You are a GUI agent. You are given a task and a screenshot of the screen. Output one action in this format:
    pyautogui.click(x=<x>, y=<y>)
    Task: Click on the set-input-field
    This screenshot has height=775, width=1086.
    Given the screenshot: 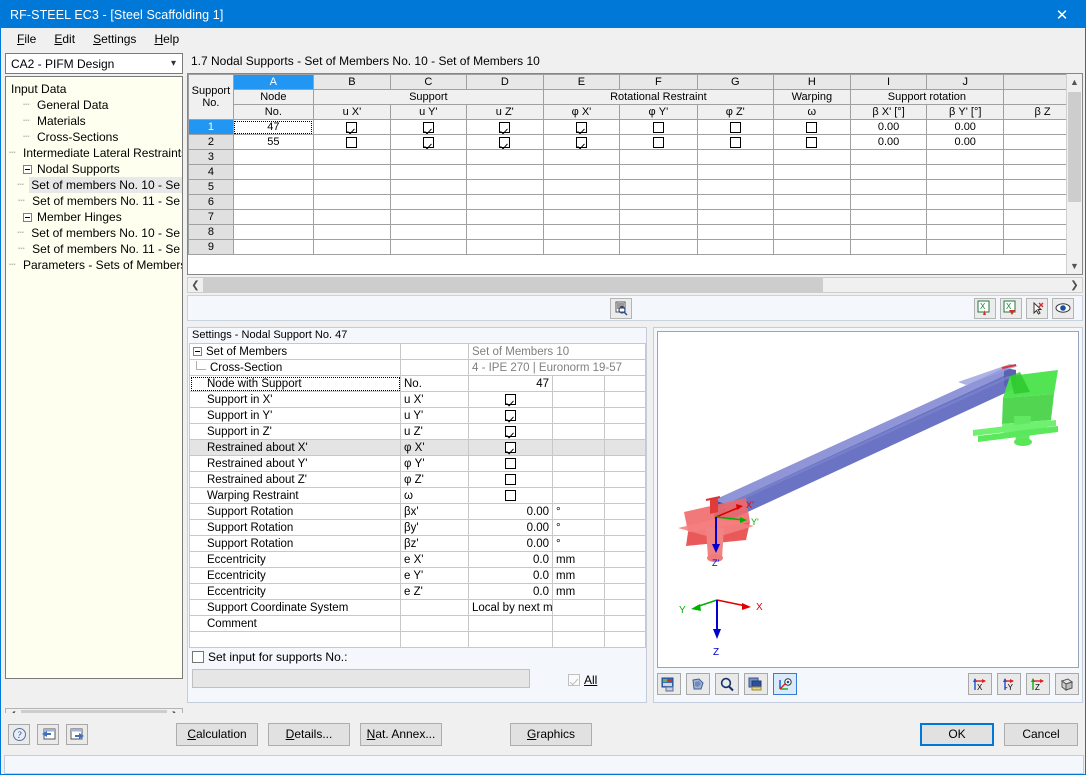 What is the action you would take?
    pyautogui.click(x=361, y=678)
    